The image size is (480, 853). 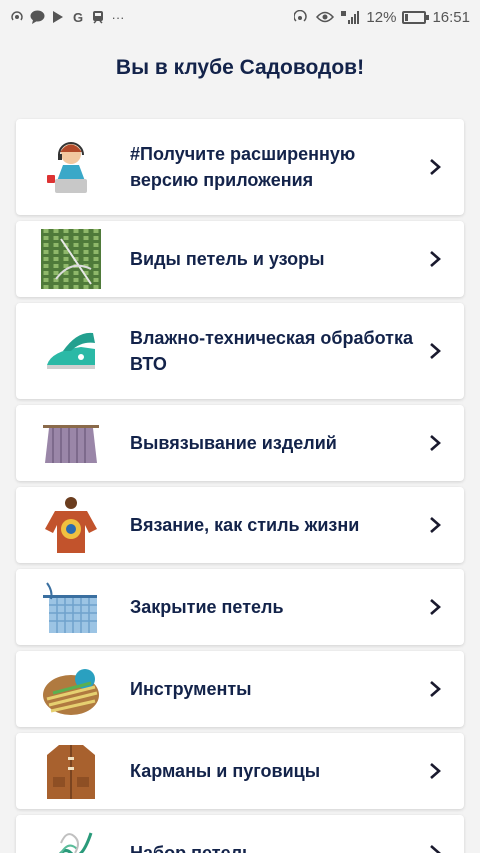 I want to click on eye-icon, so click(x=325, y=17).